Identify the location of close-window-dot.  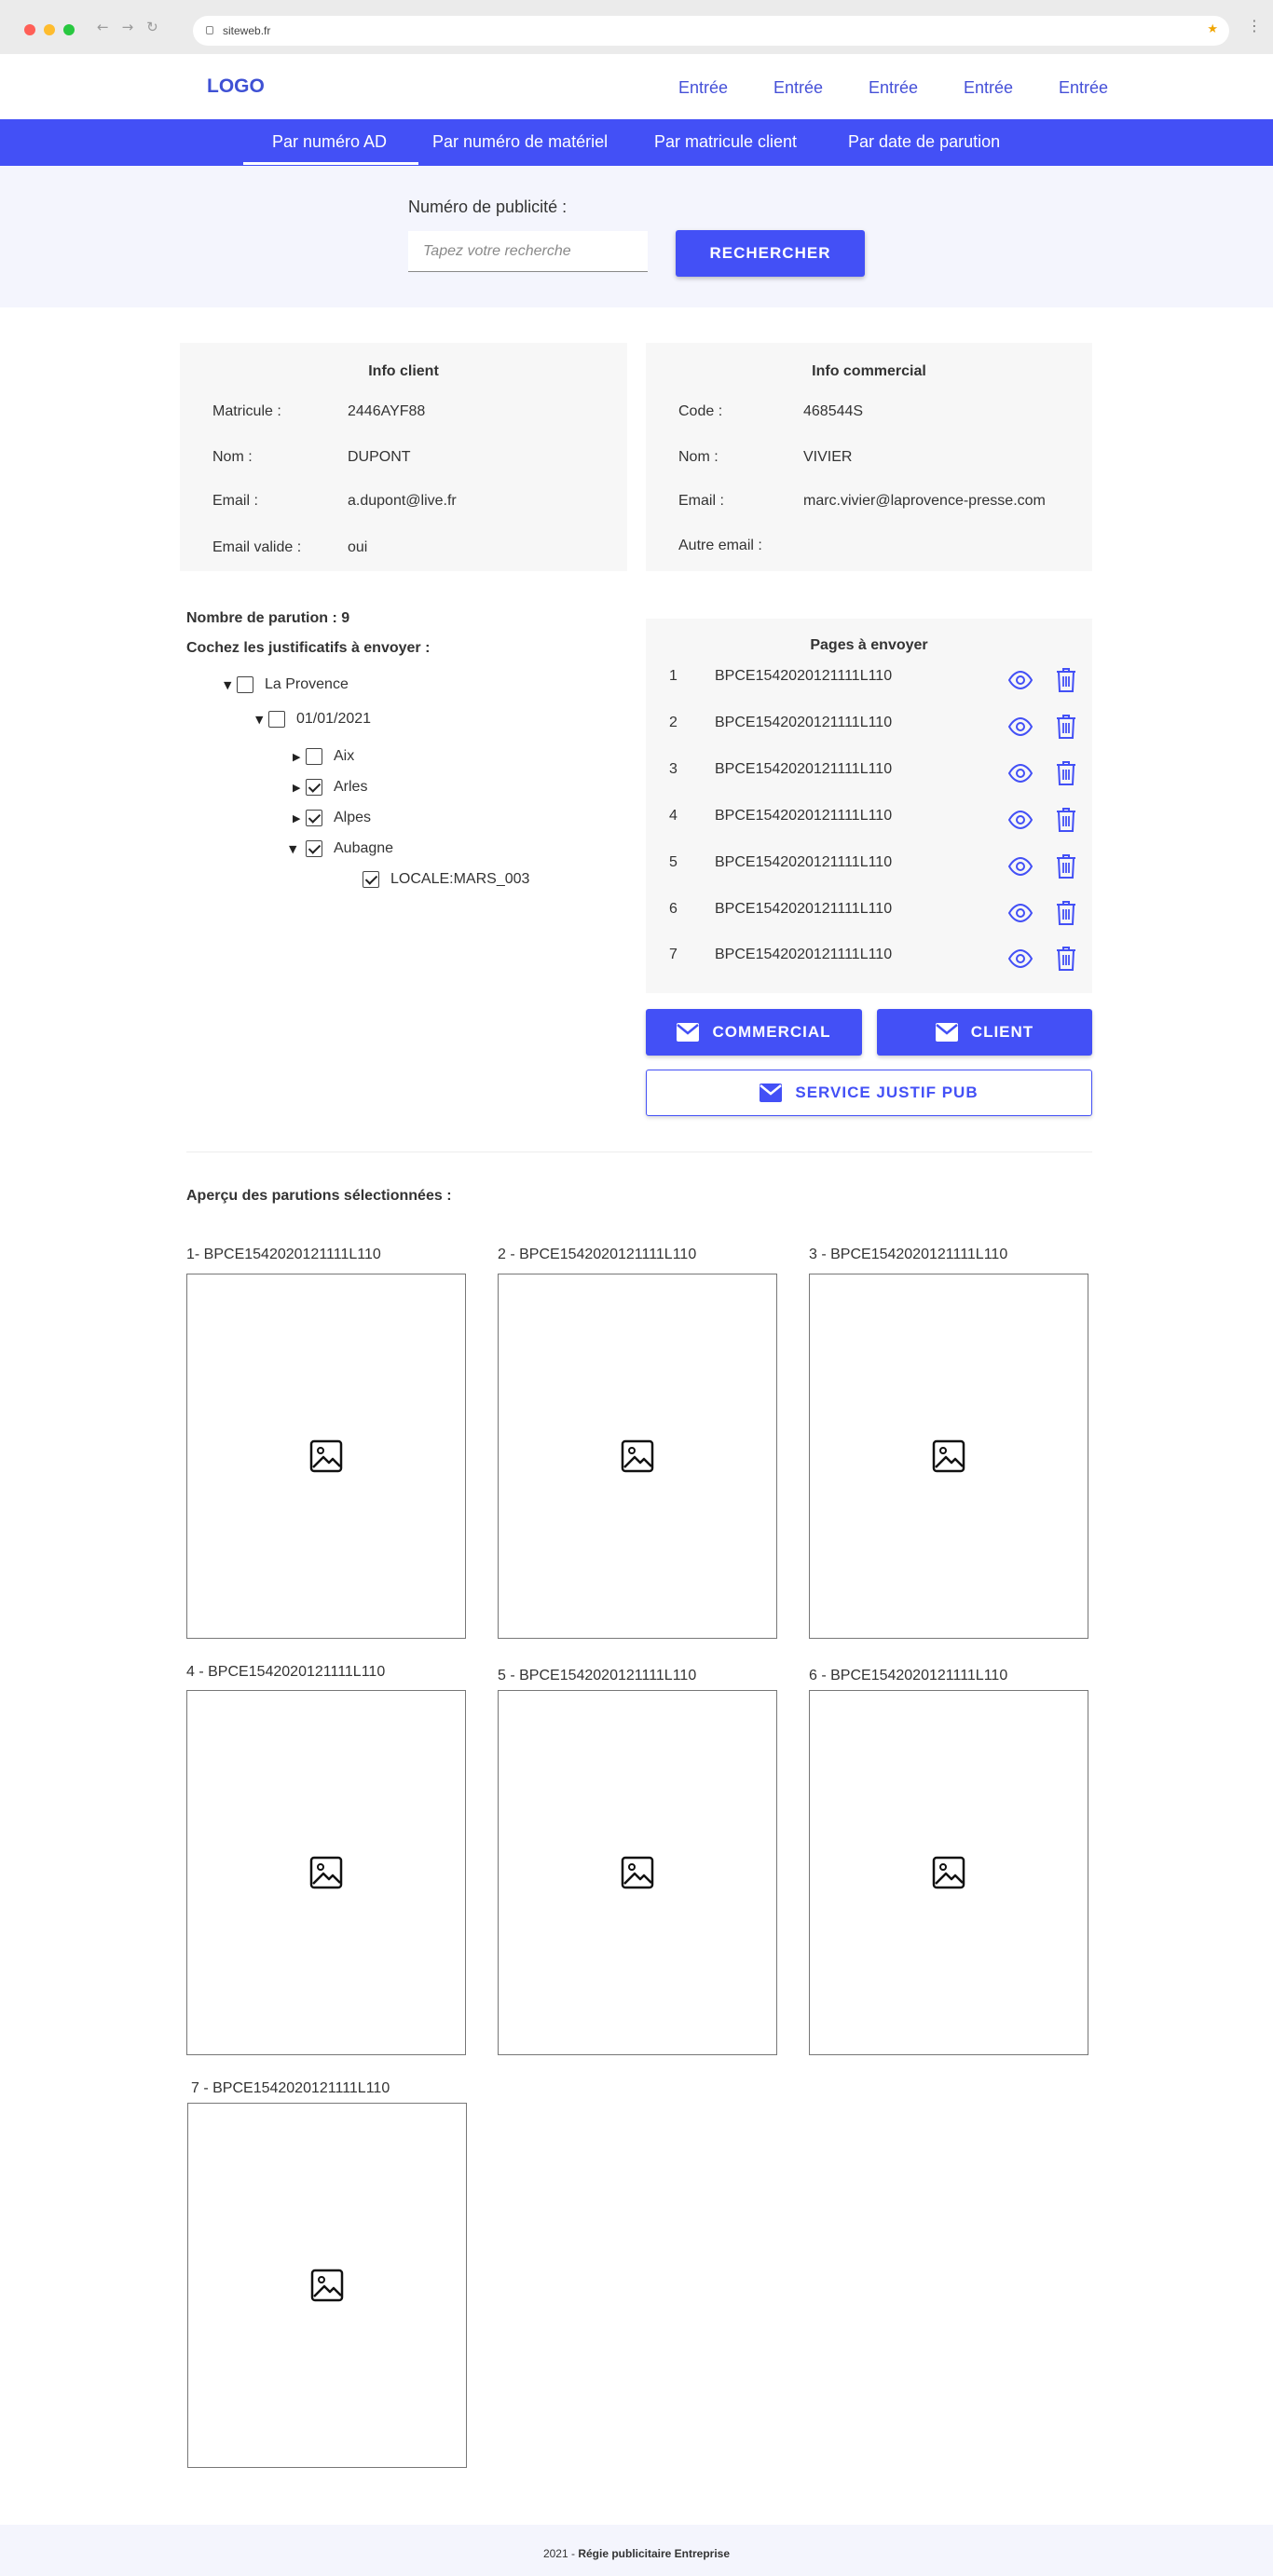
(29, 30).